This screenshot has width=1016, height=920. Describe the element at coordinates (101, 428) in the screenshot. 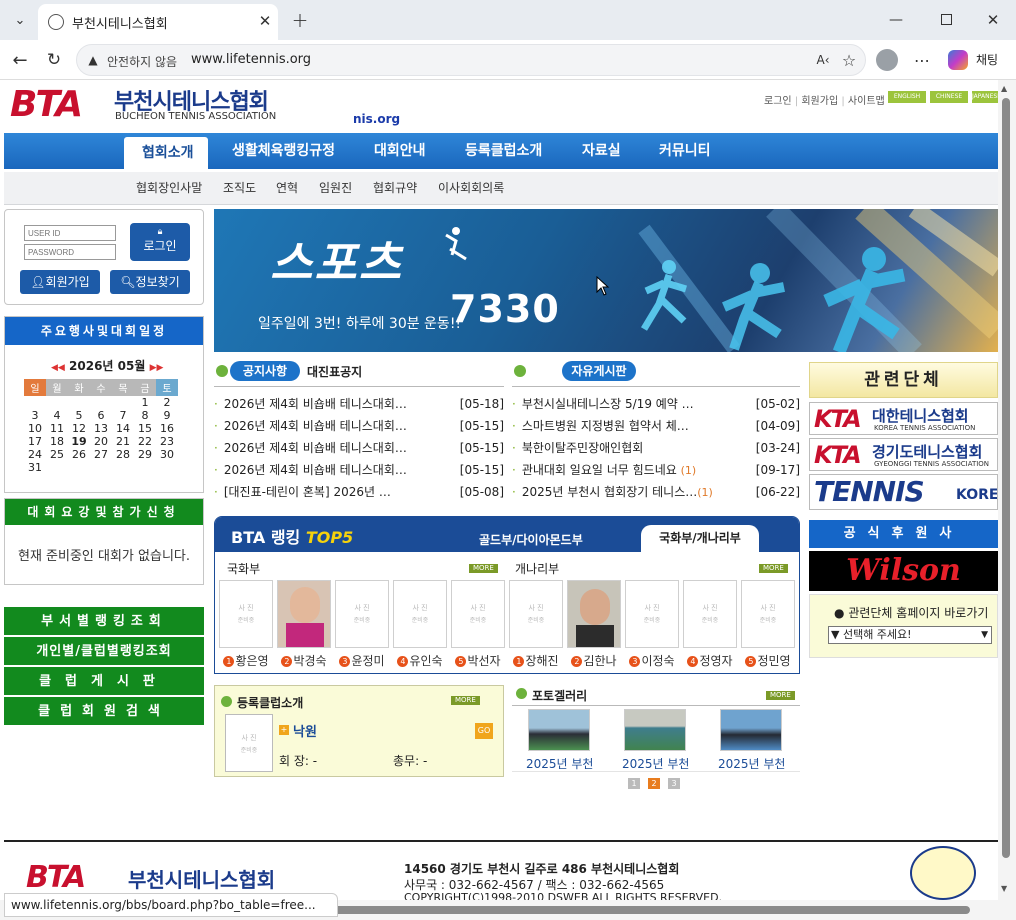

I see `calendar-day: 13` at that location.